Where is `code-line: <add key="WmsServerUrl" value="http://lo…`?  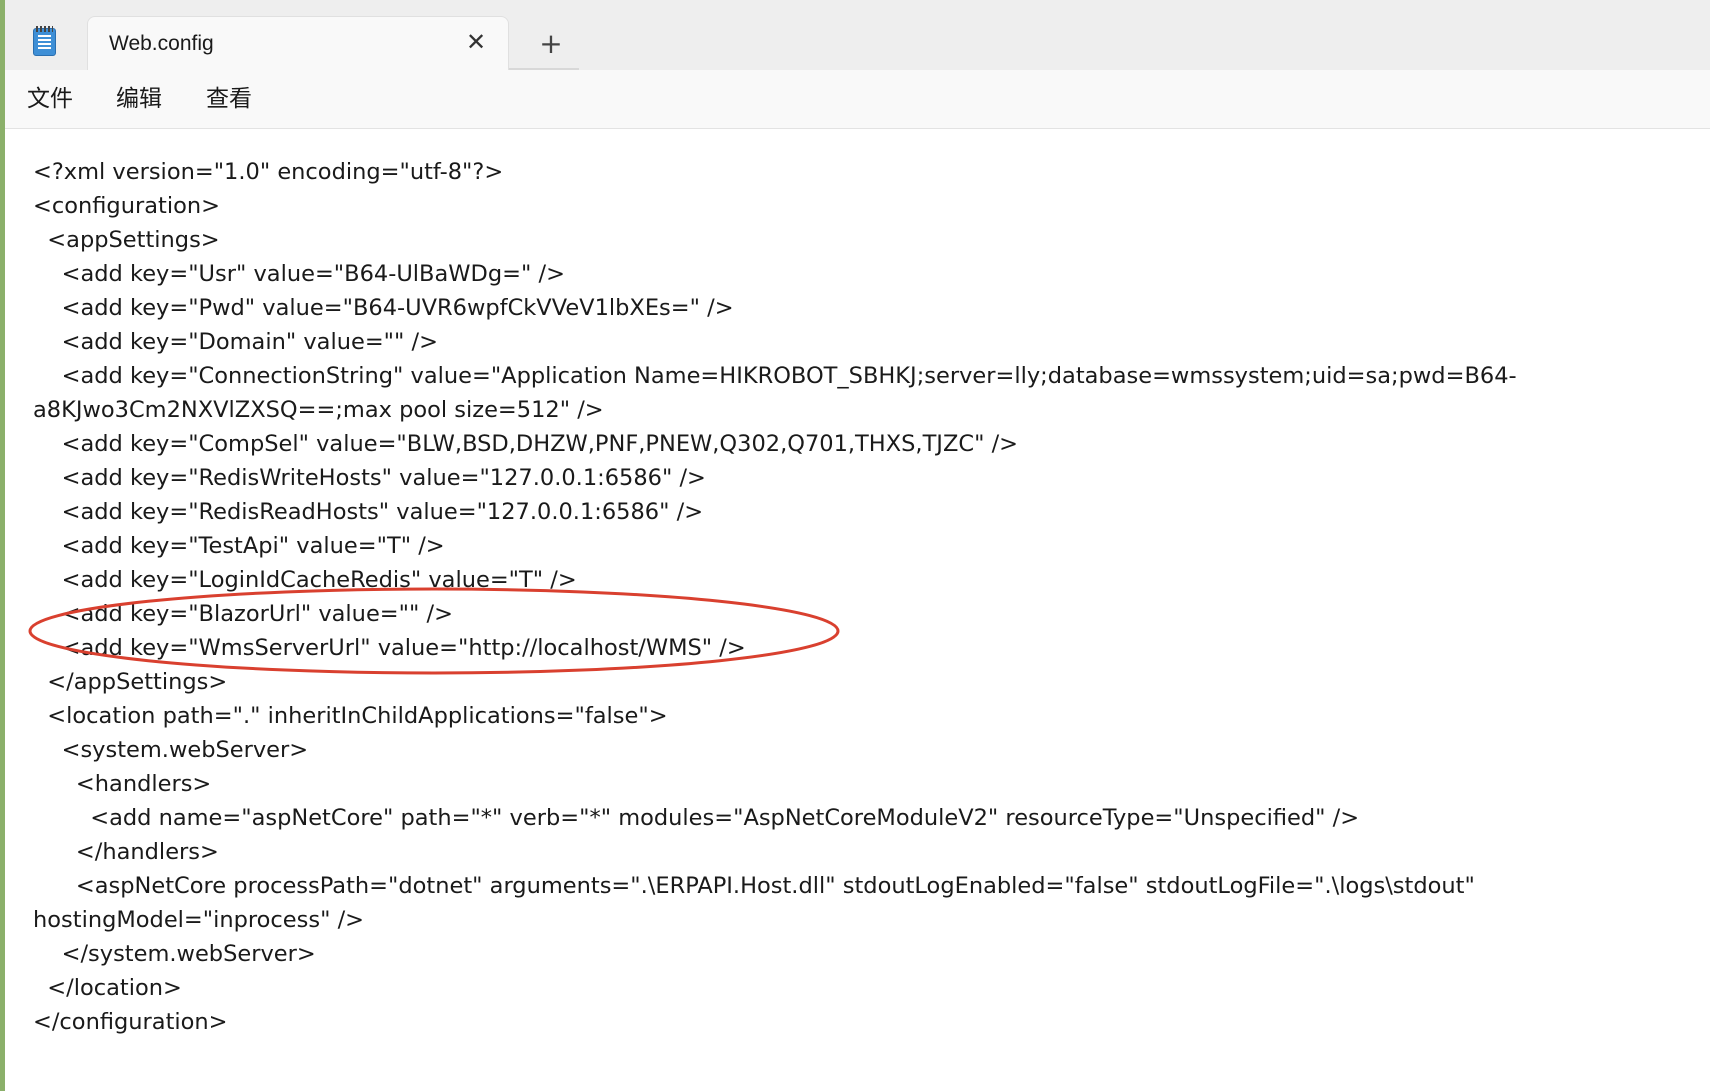
code-line: <add key="WmsServerUrl" value="http://lo… is located at coordinates (389, 648).